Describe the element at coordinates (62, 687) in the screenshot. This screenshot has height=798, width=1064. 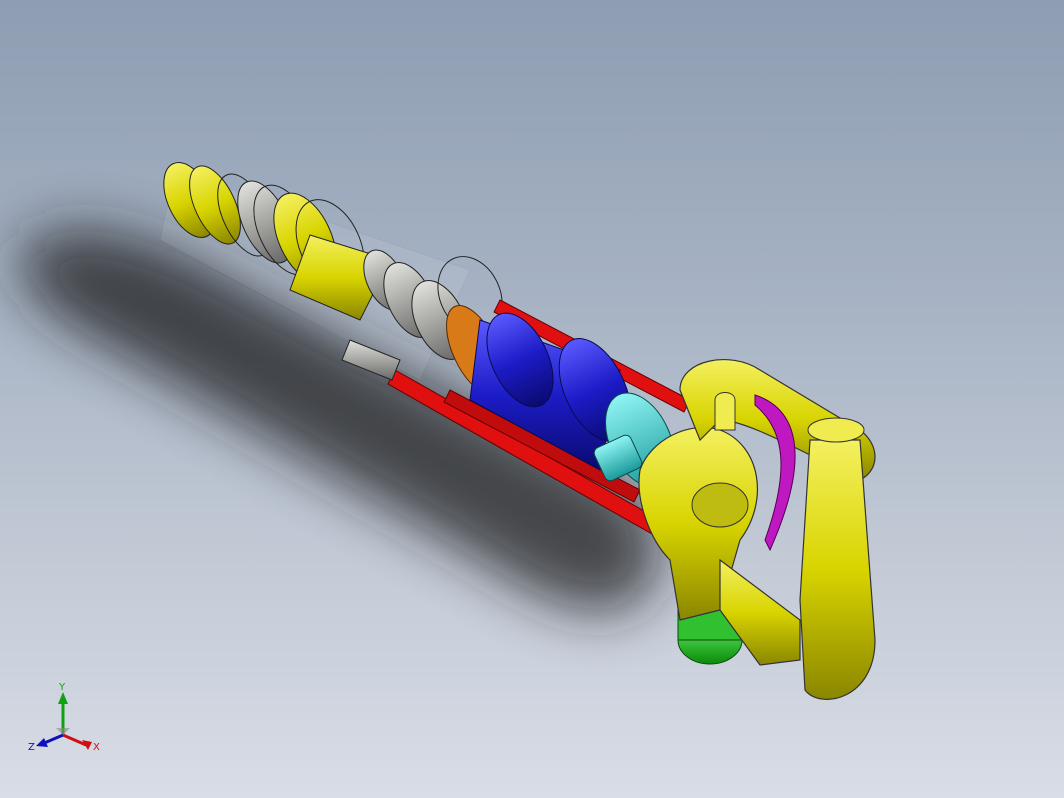
I see `triad-y-label: Y` at that location.